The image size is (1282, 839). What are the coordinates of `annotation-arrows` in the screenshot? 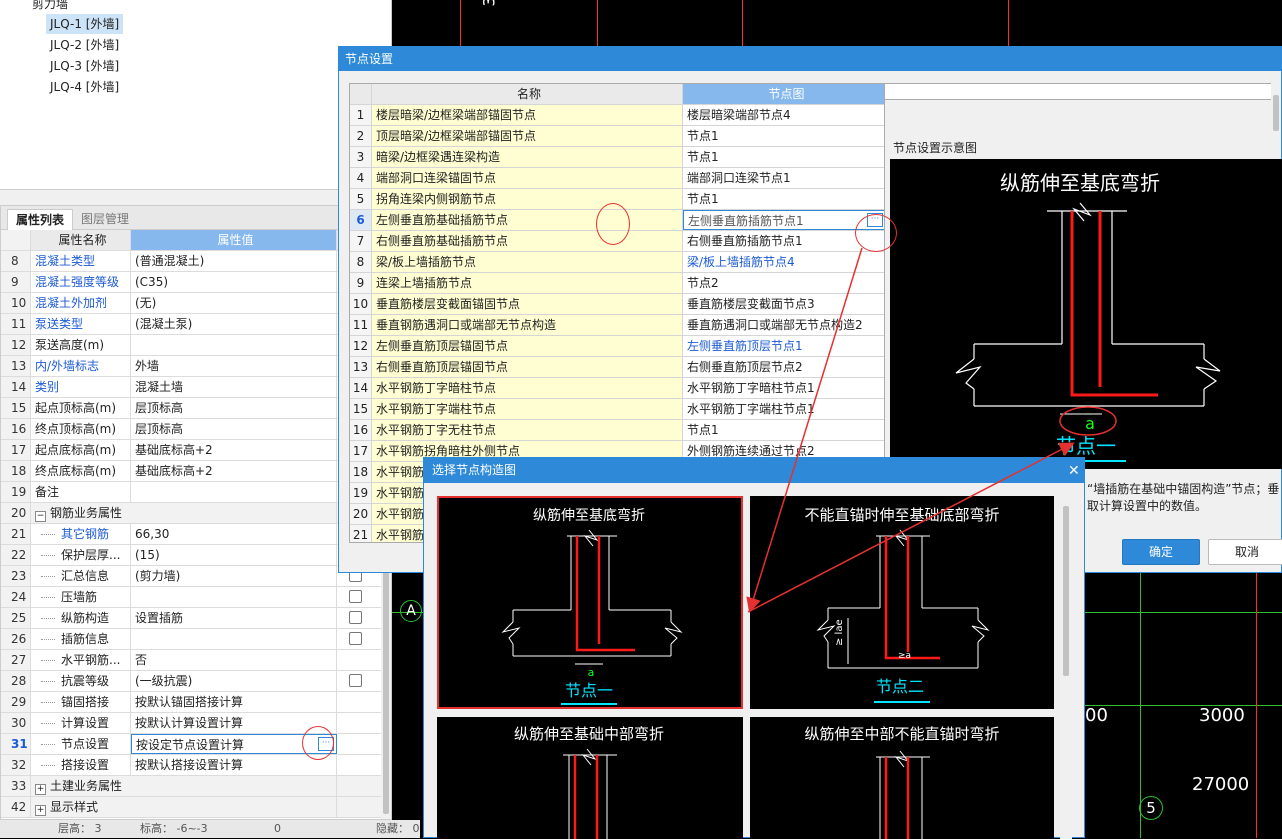 It's located at (910, 430).